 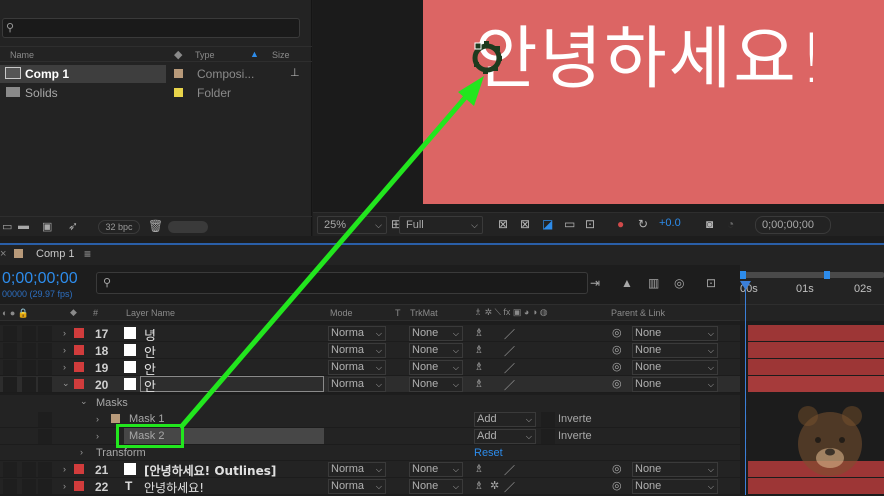 I want to click on masks-group-row: ⌄ Masks, so click(x=370, y=403).